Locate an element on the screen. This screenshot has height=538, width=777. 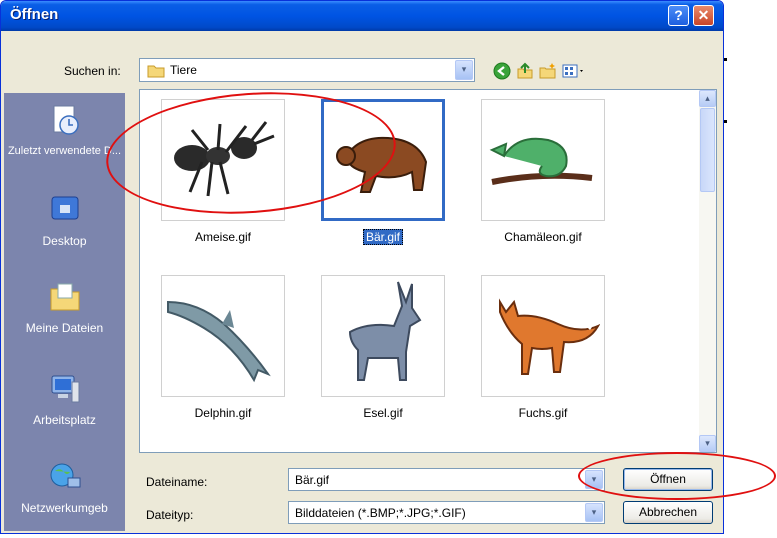
look-in-combo: Tiere ▾ is located at coordinates (307, 70).